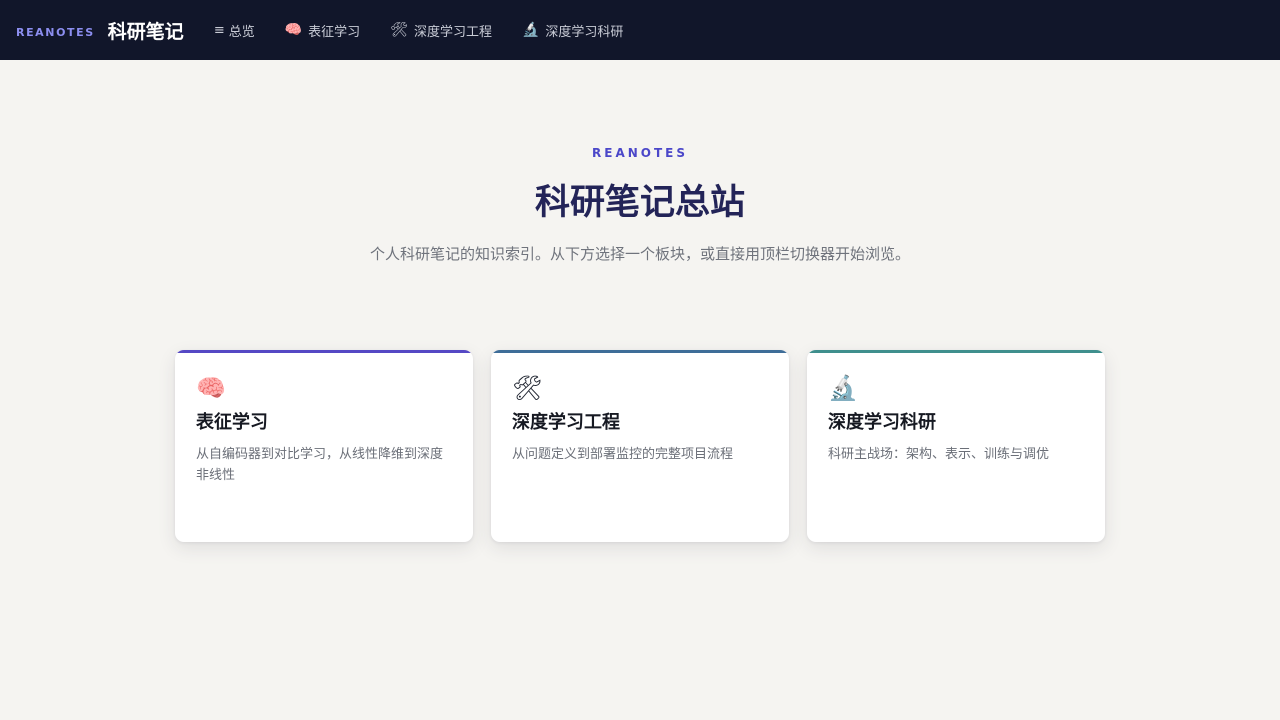 The width and height of the screenshot is (1280, 720). I want to click on nav-item-label: 深度学习工程, so click(452, 32).